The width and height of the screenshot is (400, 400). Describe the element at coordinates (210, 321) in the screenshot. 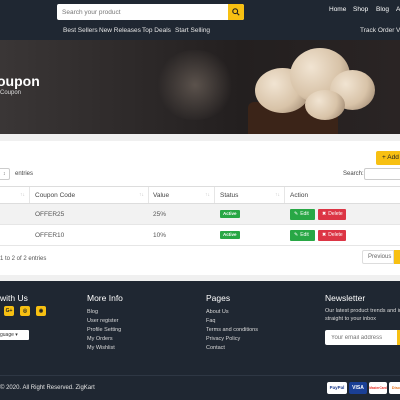

I see `footer-link-faq: Faq` at that location.